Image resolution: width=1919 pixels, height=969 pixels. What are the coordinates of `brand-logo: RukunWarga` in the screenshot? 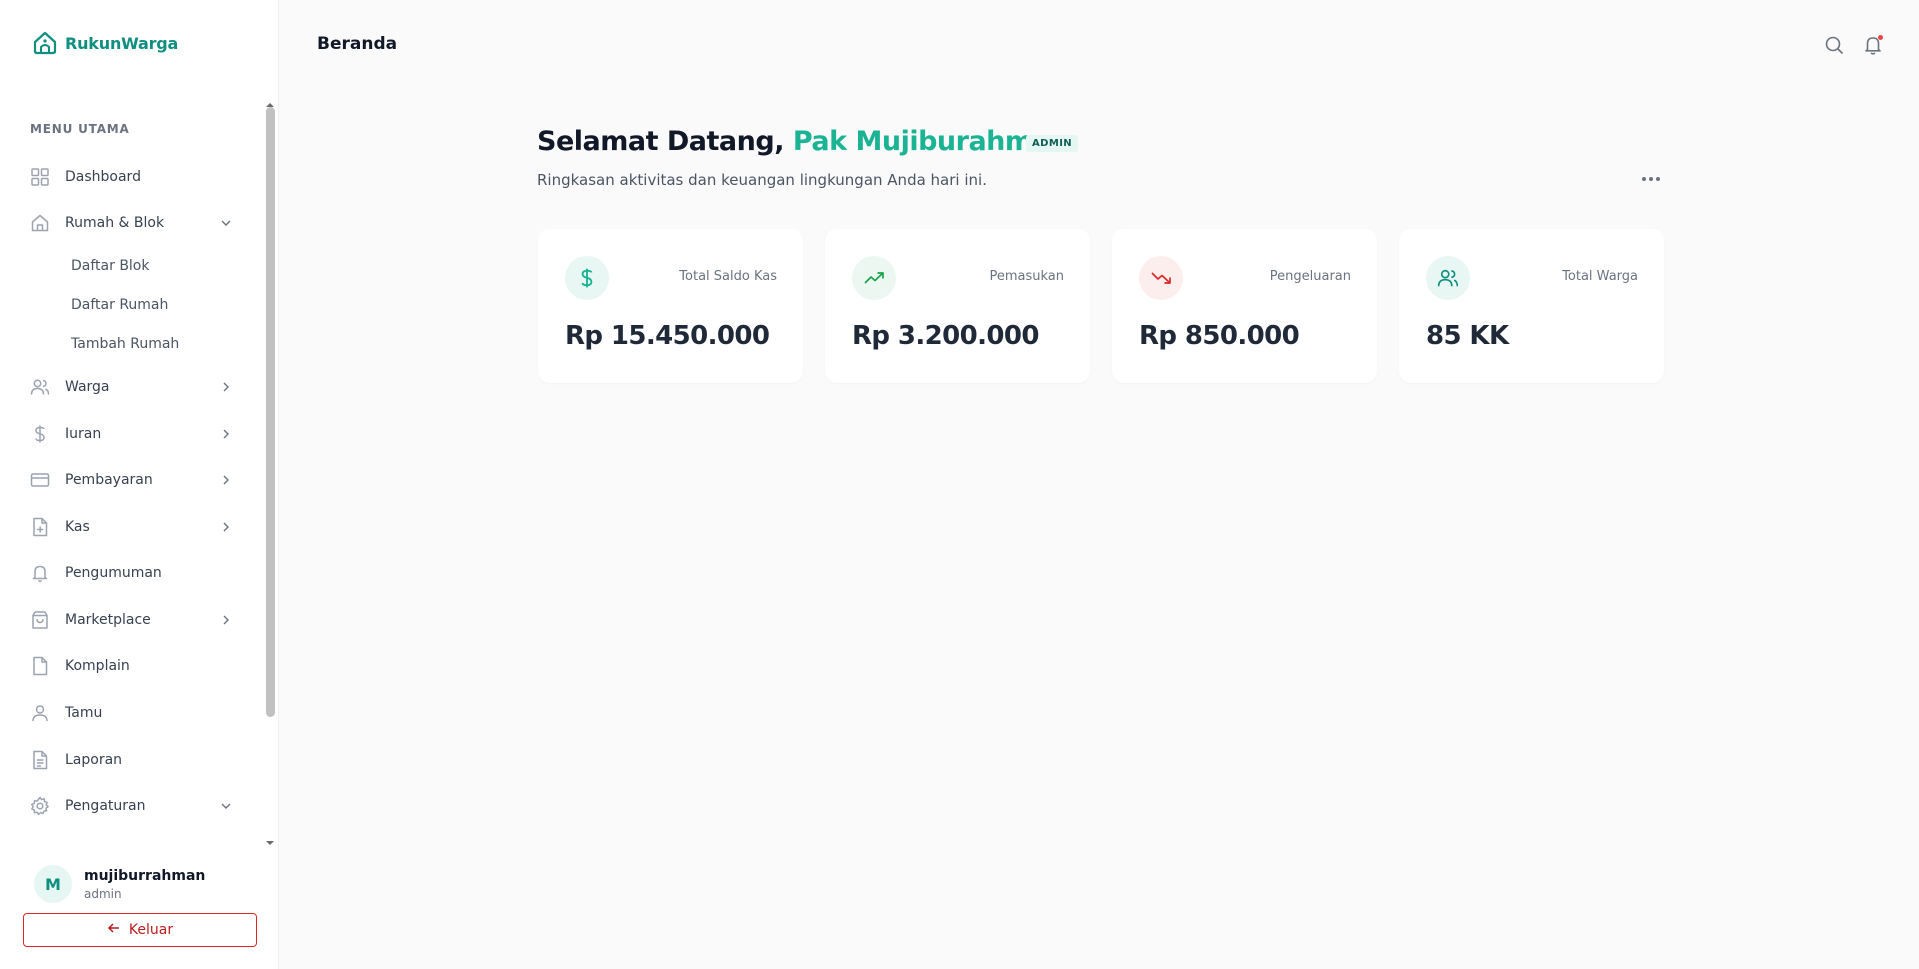 It's located at (104, 43).